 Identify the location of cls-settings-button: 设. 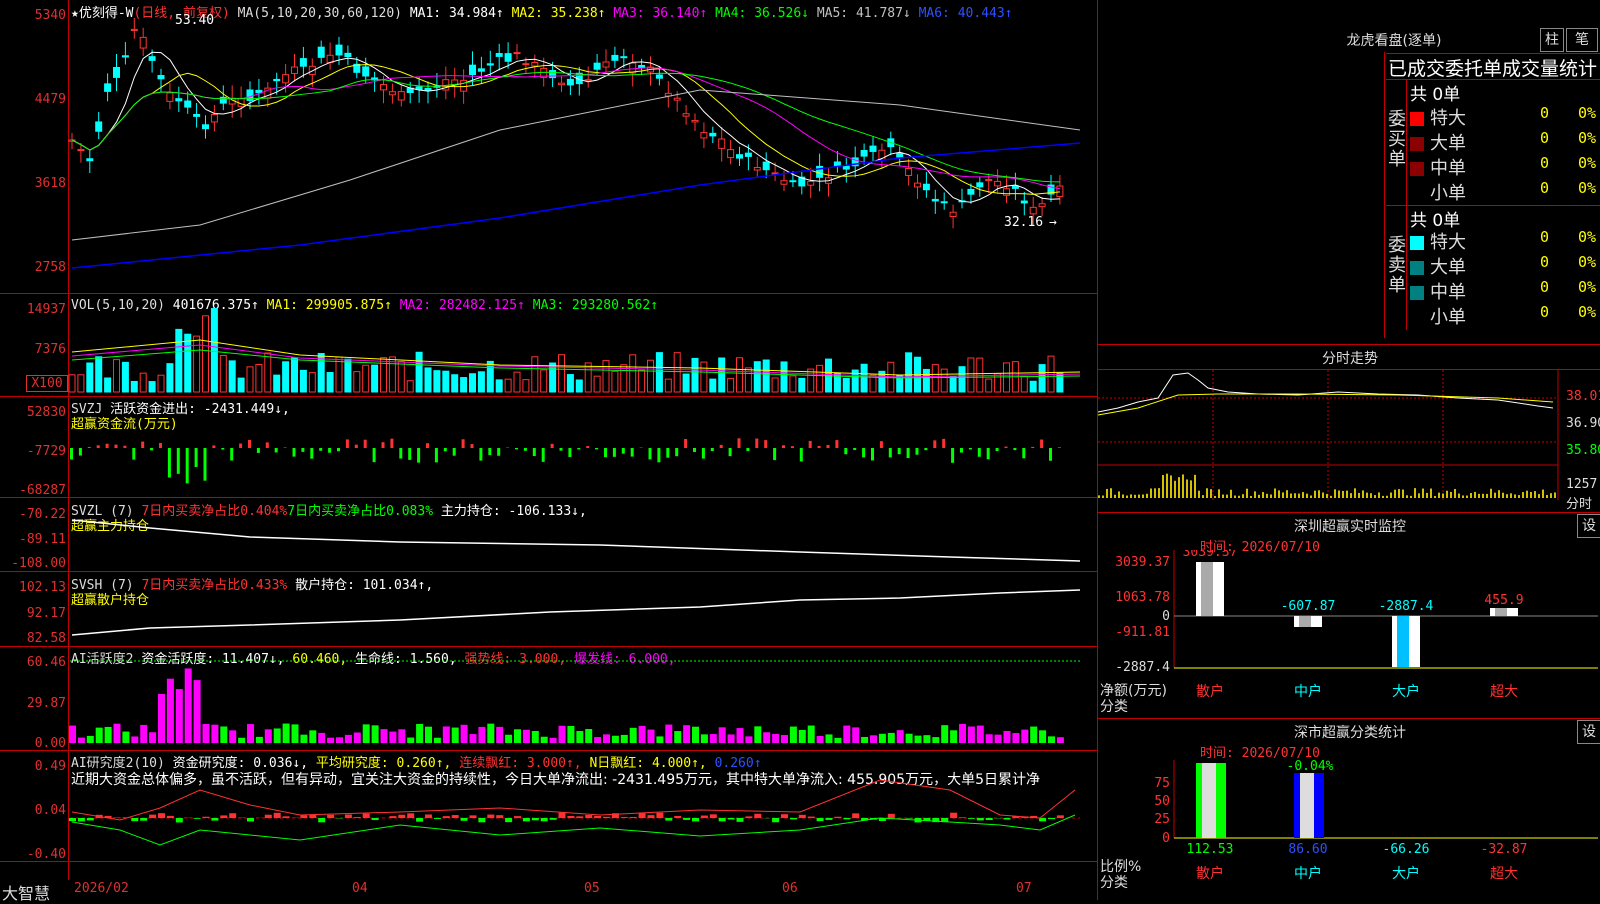
(1588, 732).